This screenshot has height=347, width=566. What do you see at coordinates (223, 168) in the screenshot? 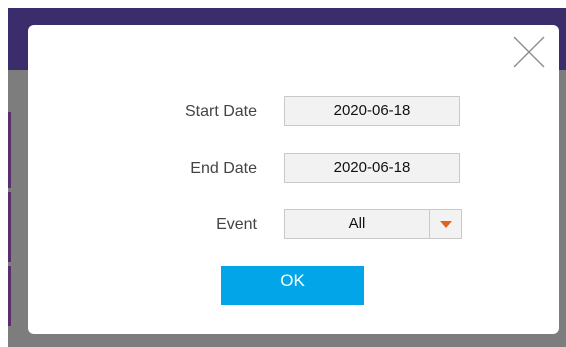
I see `end-date-label: End Date` at bounding box center [223, 168].